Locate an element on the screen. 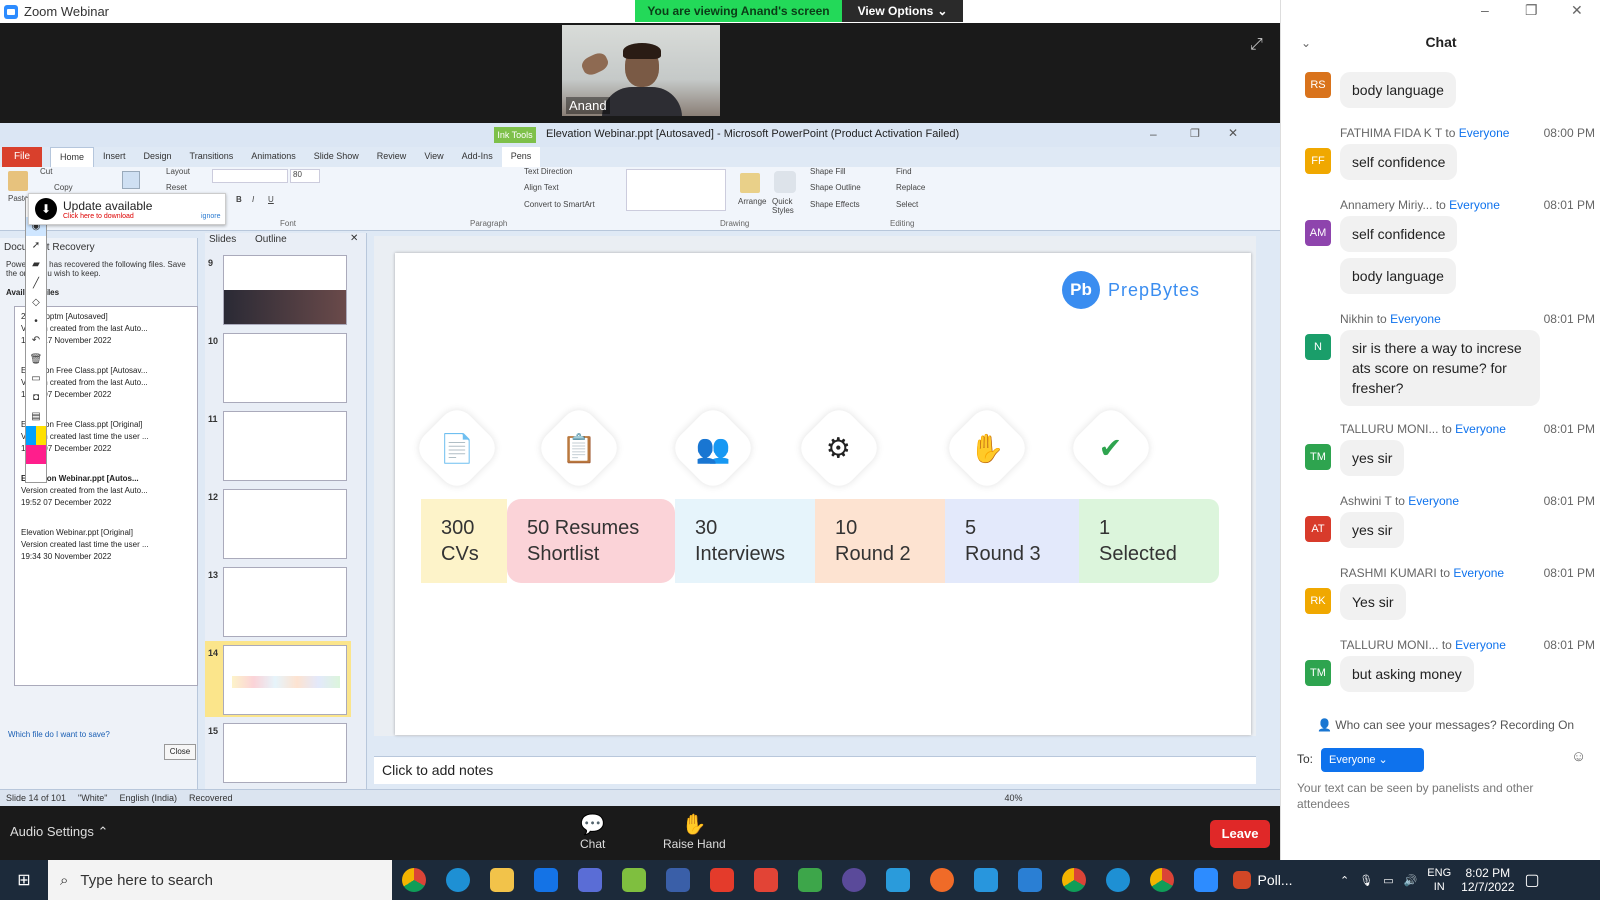  tab-pens: Pens is located at coordinates (521, 157).